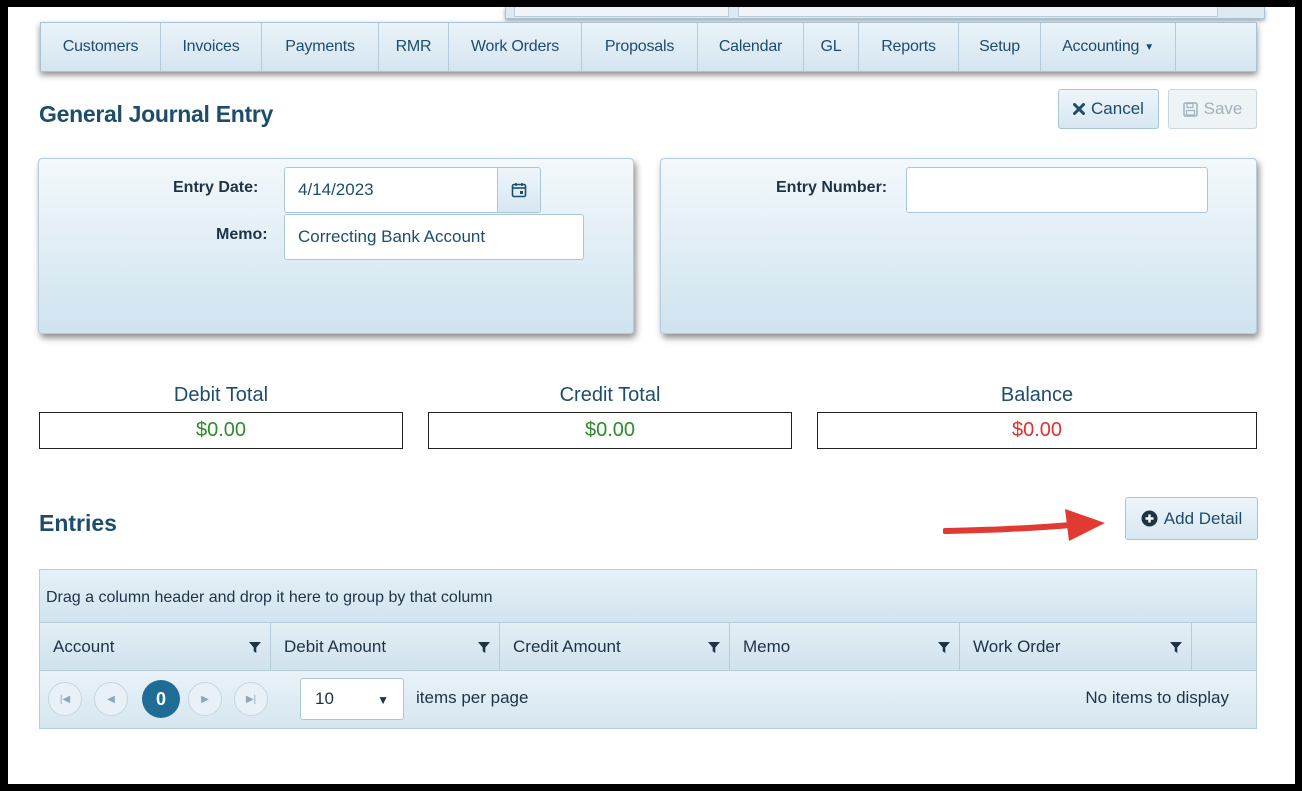  Describe the element at coordinates (610, 395) in the screenshot. I see `credit-total-label: Credit Total` at that location.